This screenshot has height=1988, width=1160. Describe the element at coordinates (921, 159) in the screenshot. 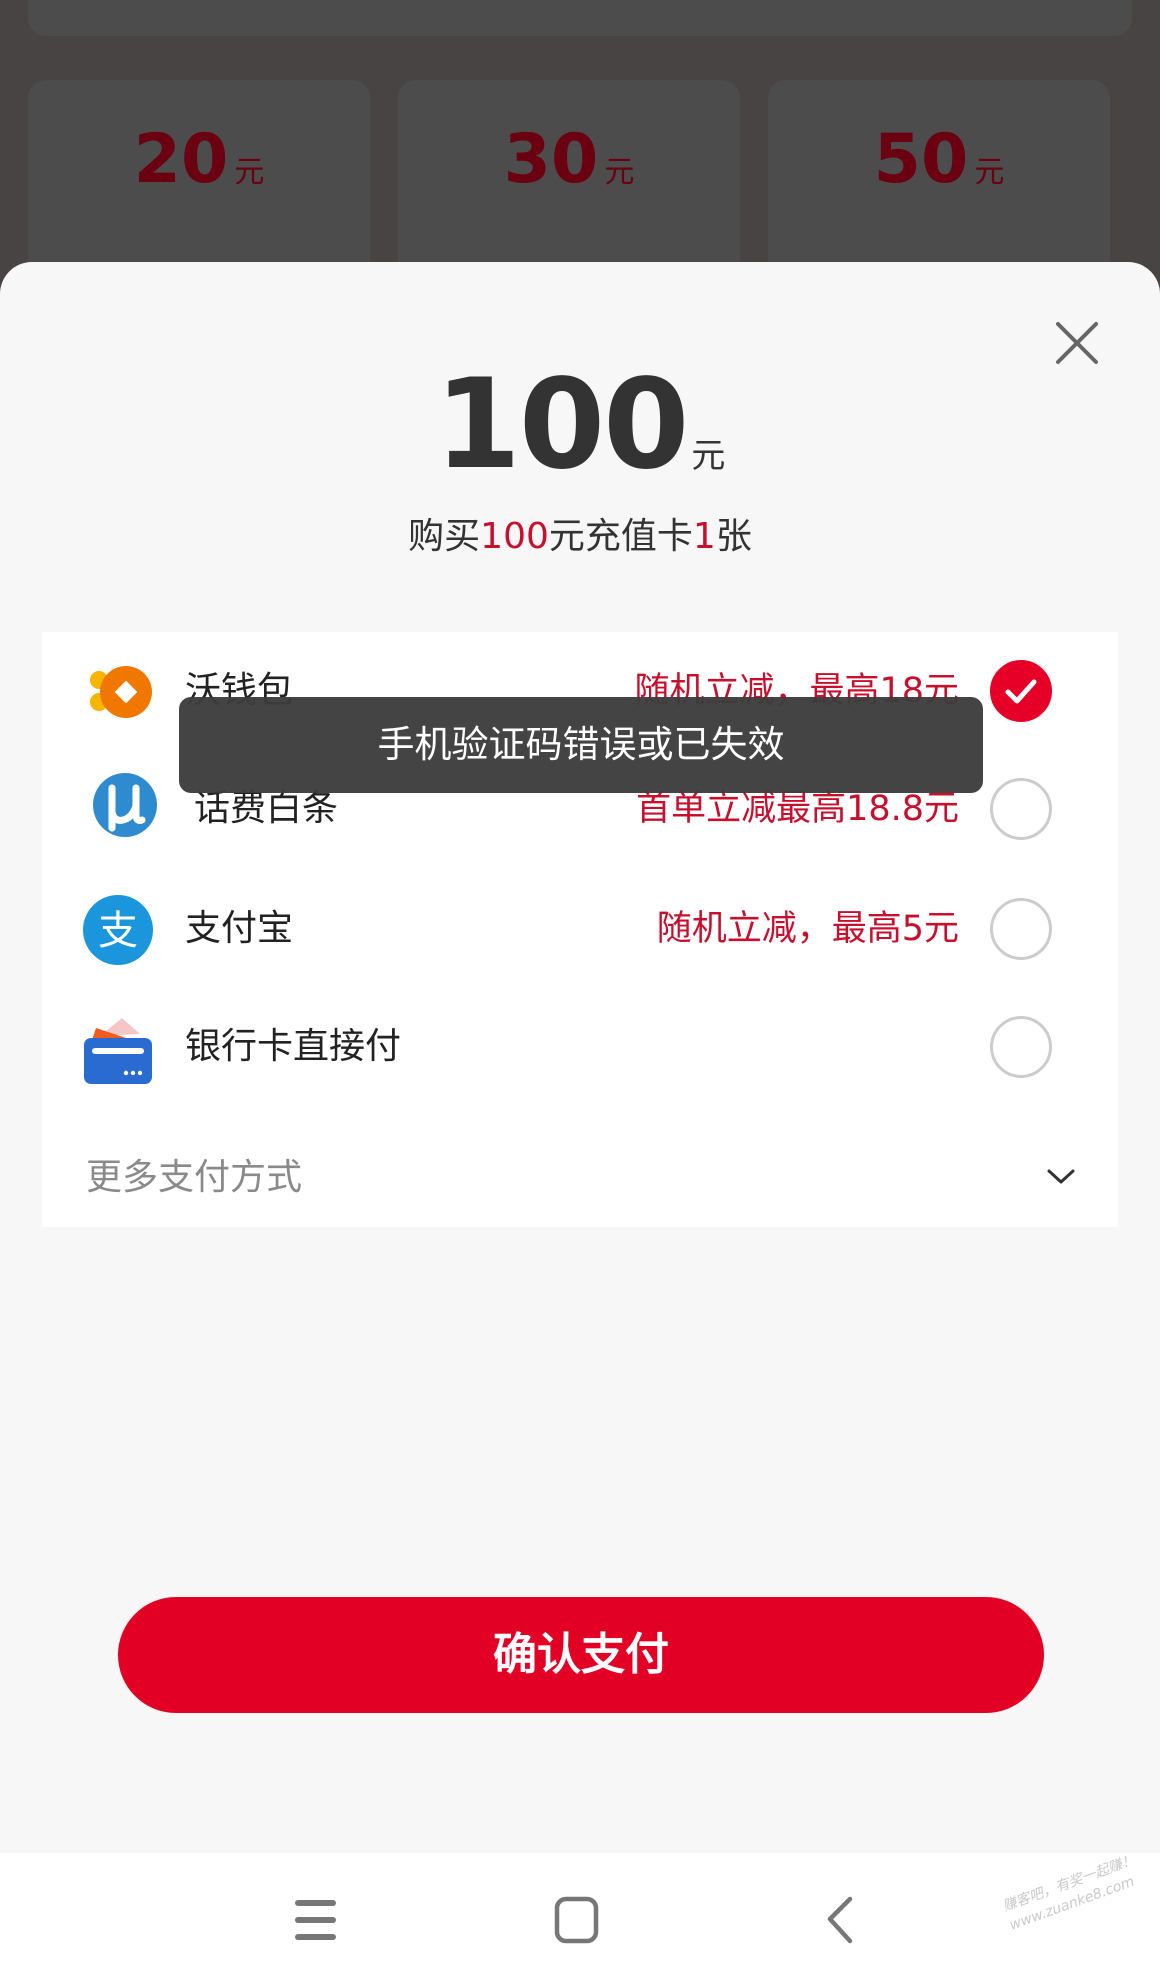

I see `card-value: 50` at that location.